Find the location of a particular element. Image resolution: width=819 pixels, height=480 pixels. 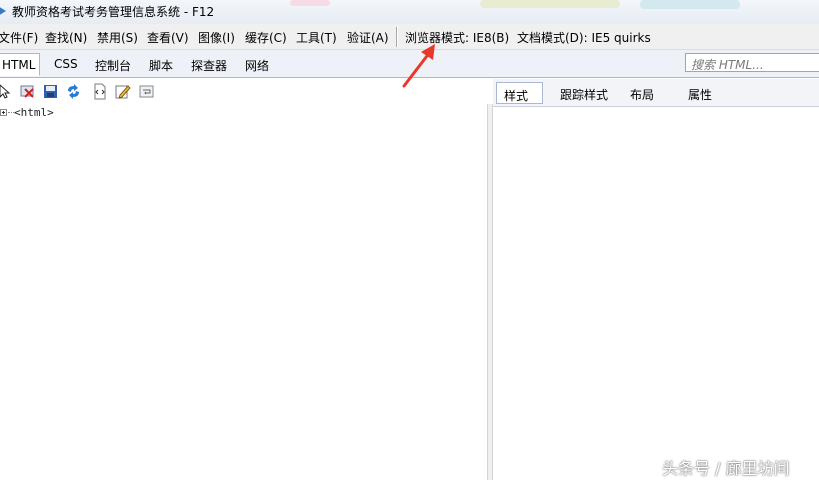

document-mode-menu: 文档模式(D): IE5 quirks is located at coordinates (584, 37).